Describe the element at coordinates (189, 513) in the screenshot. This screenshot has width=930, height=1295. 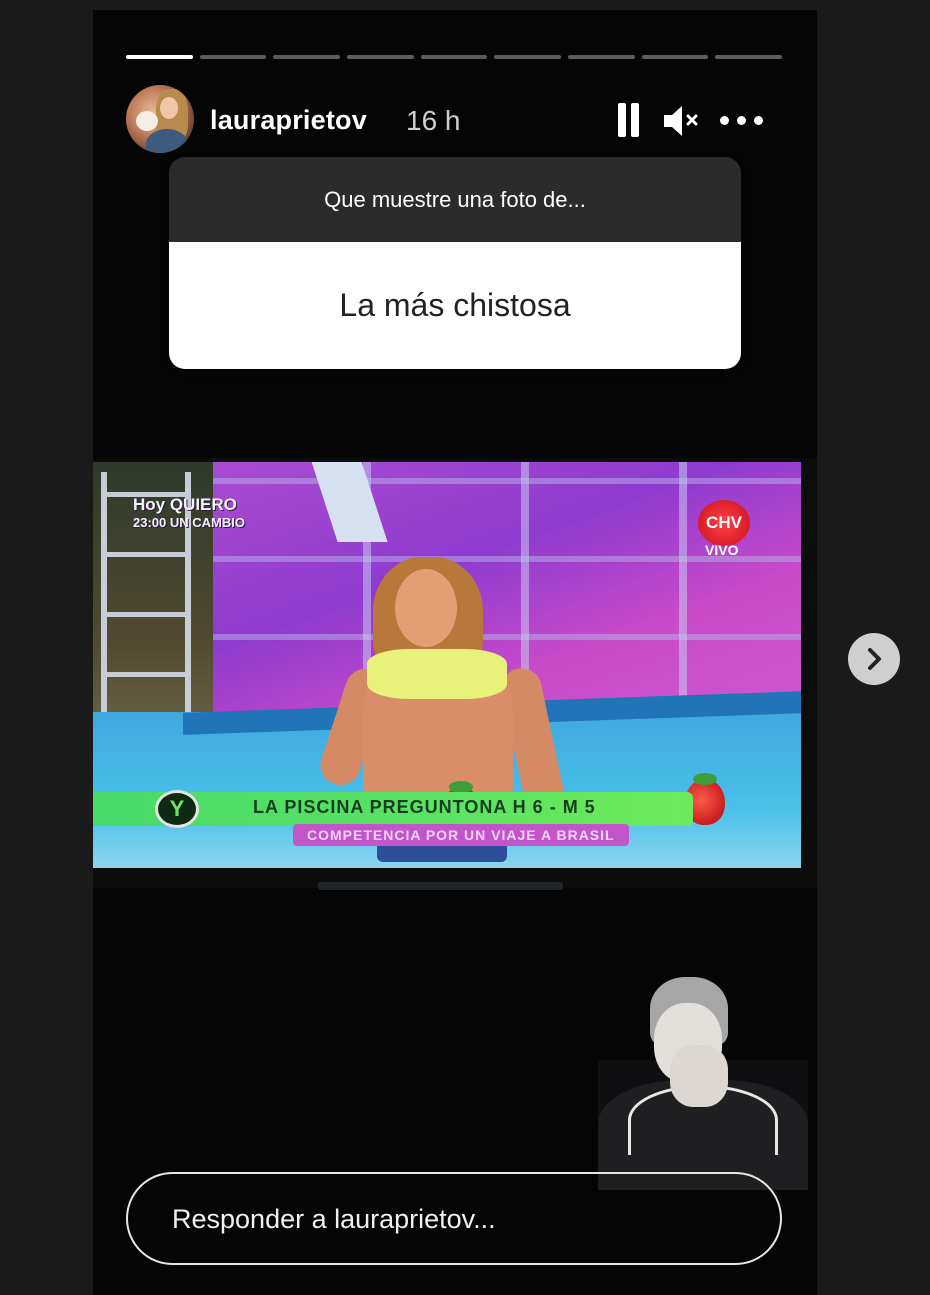
I see `program-logo: Hoy QUIERO 23:00 UN CAMBIO` at that location.